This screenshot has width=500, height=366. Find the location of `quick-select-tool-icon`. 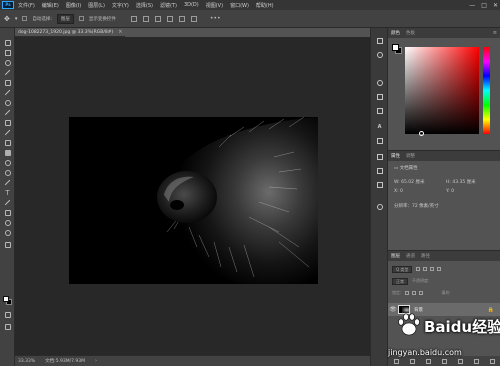

quick-select-tool-icon is located at coordinates (7, 72).